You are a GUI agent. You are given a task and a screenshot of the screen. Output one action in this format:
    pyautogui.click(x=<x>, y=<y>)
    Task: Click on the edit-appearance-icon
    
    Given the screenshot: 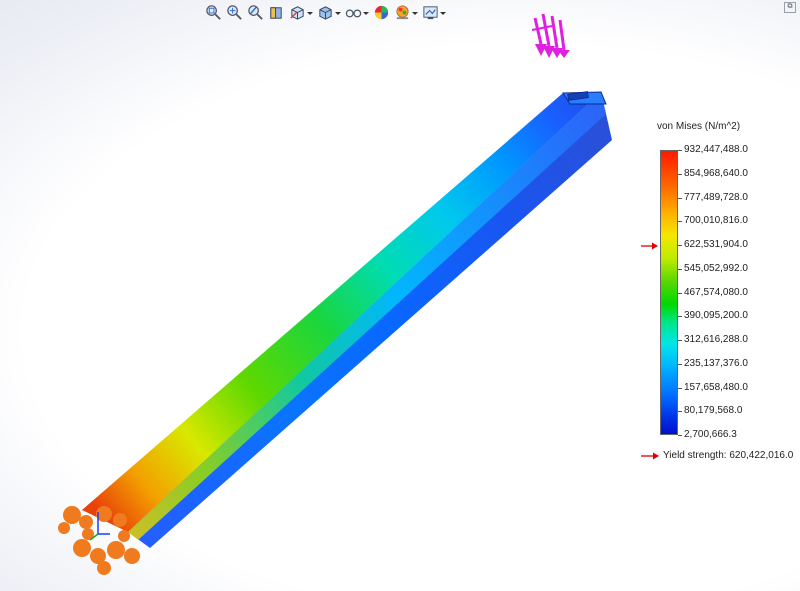 What is the action you would take?
    pyautogui.click(x=381, y=12)
    